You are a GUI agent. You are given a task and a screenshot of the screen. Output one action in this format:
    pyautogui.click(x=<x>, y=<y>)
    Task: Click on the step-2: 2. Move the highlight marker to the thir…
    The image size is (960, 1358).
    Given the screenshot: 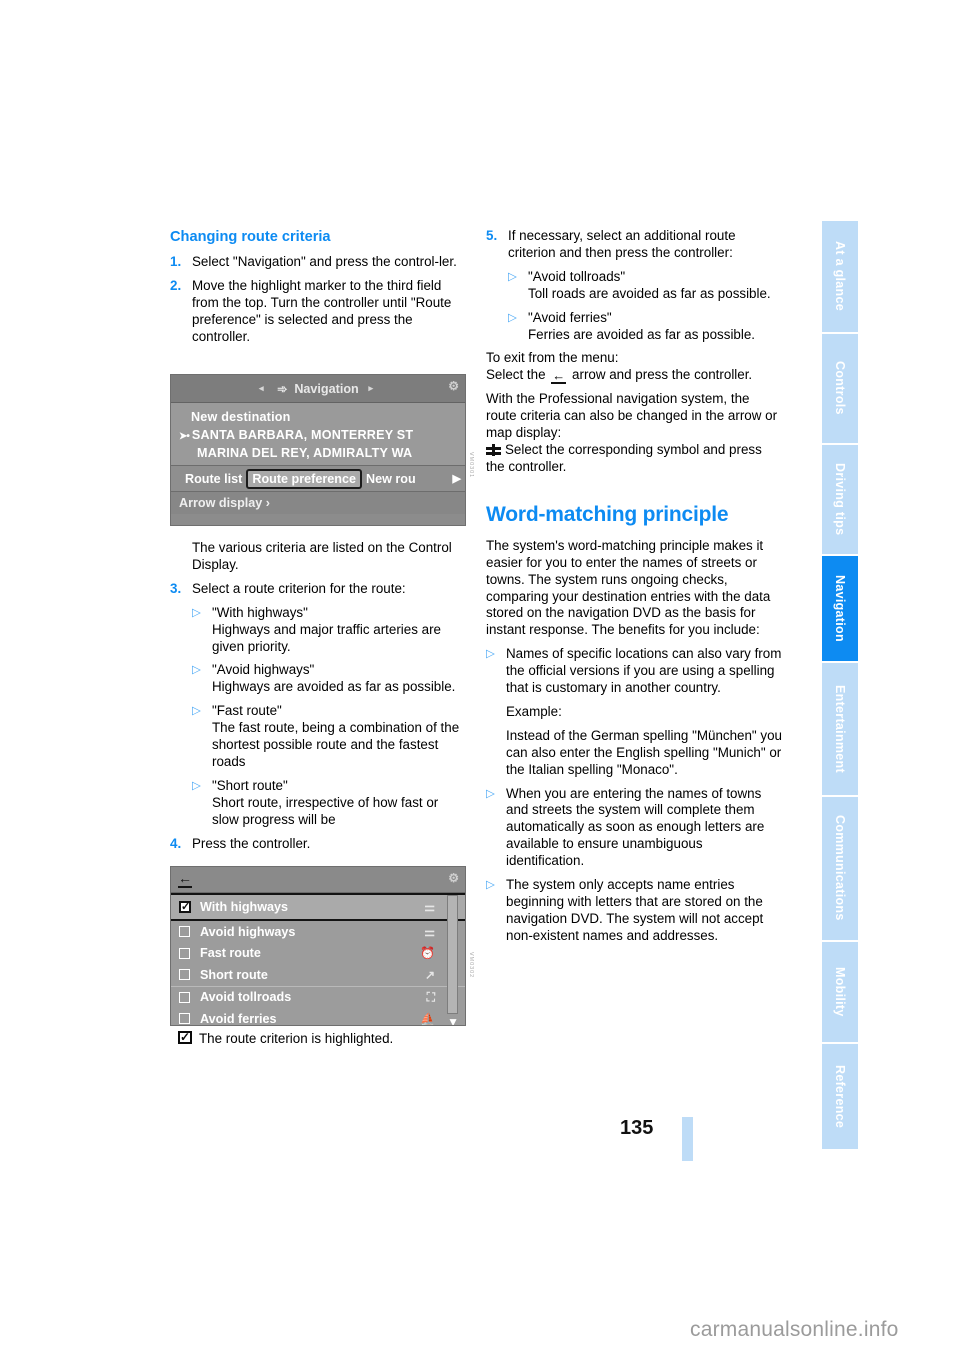 What is the action you would take?
    pyautogui.click(x=318, y=312)
    